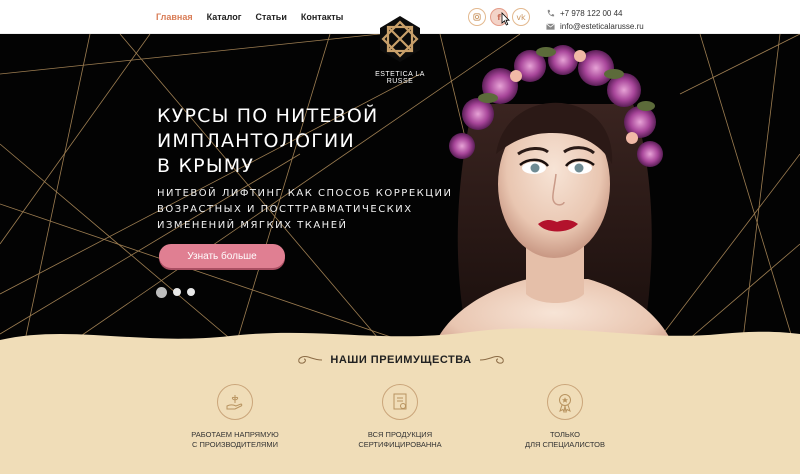  I want to click on email-link: info@esteticalarusse.ru, so click(602, 26).